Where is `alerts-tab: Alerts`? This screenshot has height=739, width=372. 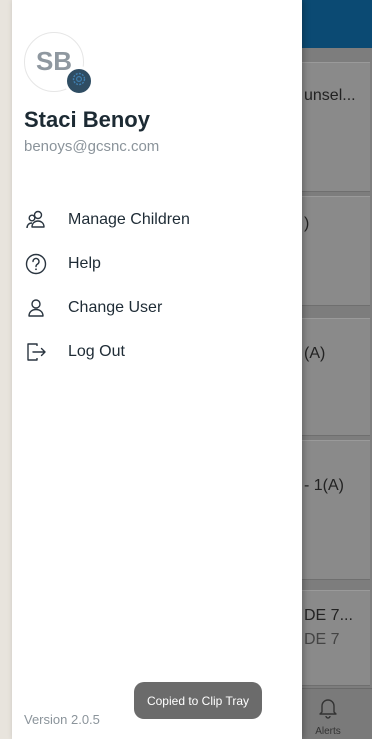
alerts-tab: Alerts is located at coordinates (328, 717).